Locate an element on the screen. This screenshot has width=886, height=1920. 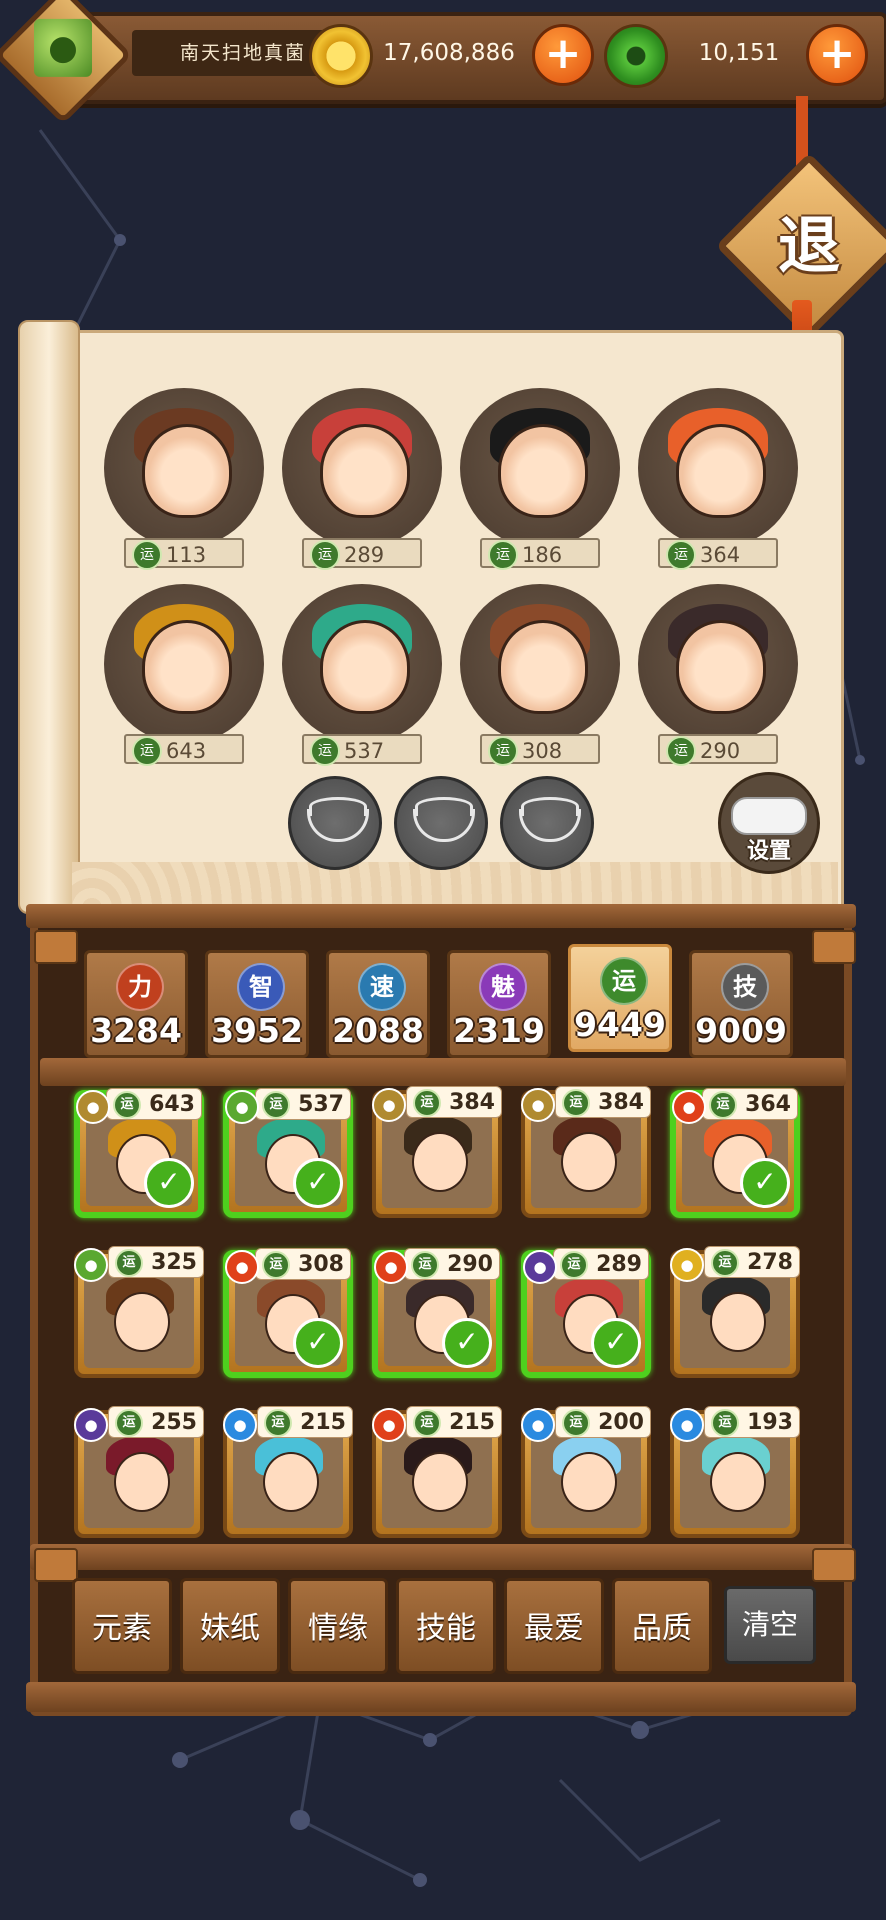
card-luck-badge: 运 200 is located at coordinates (603, 1422).